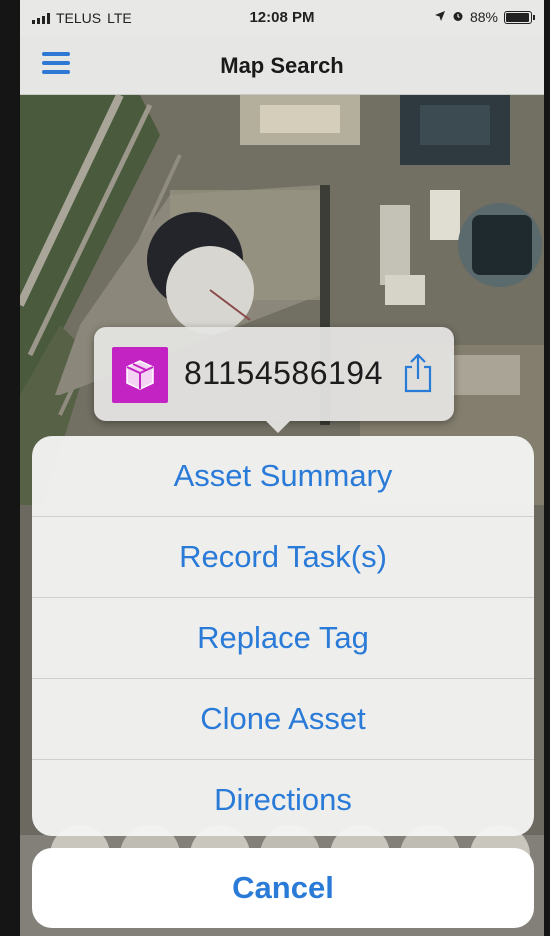 The image size is (550, 936). What do you see at coordinates (283, 373) in the screenshot?
I see `asset-id: 81154586194` at bounding box center [283, 373].